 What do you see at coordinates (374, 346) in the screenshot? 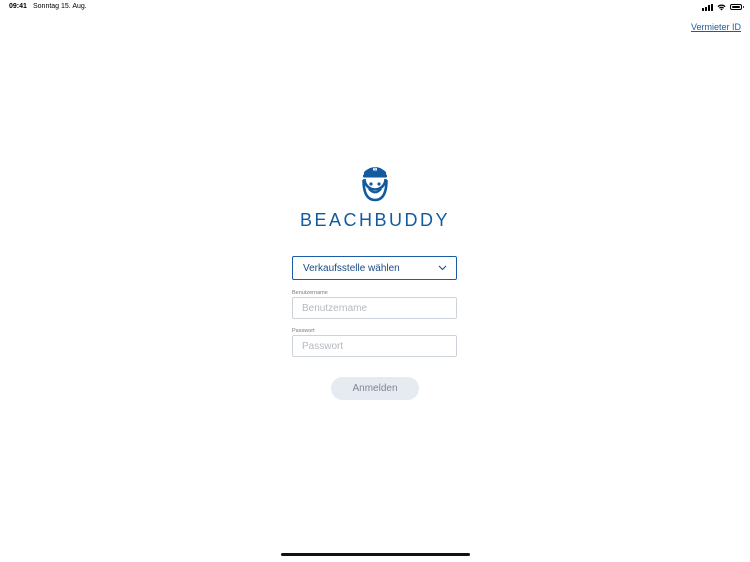
I see `password-field` at bounding box center [374, 346].